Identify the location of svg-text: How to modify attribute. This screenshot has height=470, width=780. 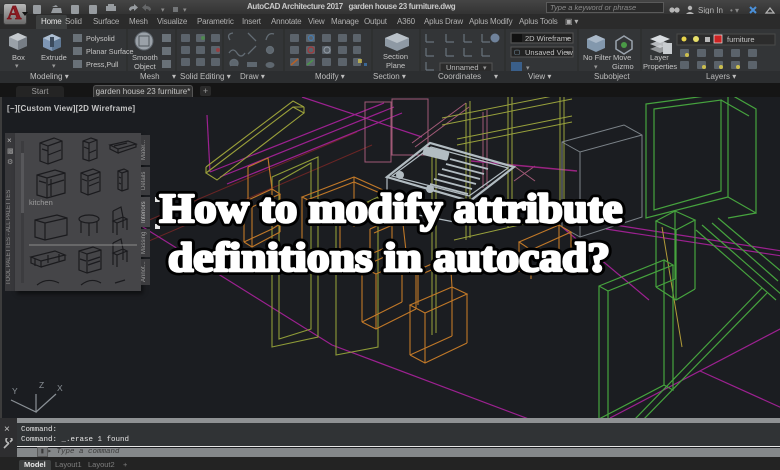
(391, 208).